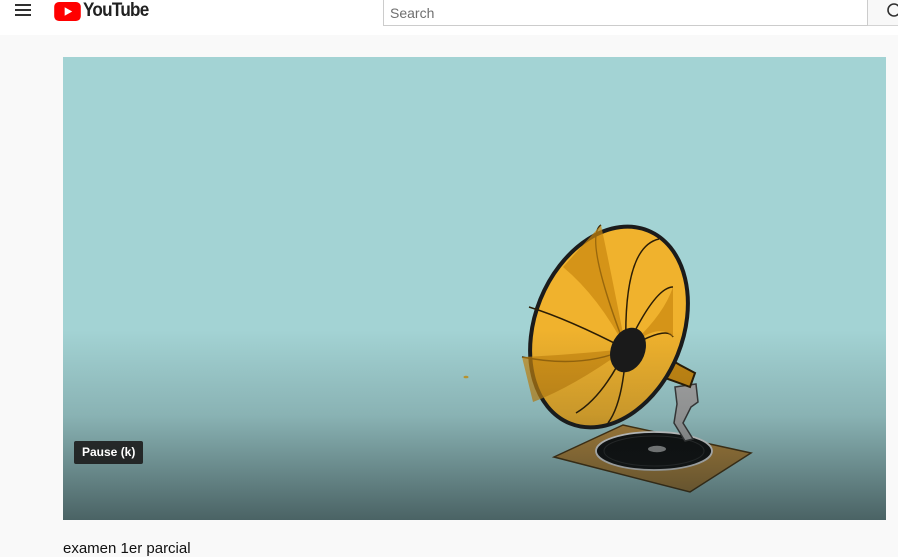 This screenshot has width=898, height=557. I want to click on hamburger-menu-icon, so click(23, 5).